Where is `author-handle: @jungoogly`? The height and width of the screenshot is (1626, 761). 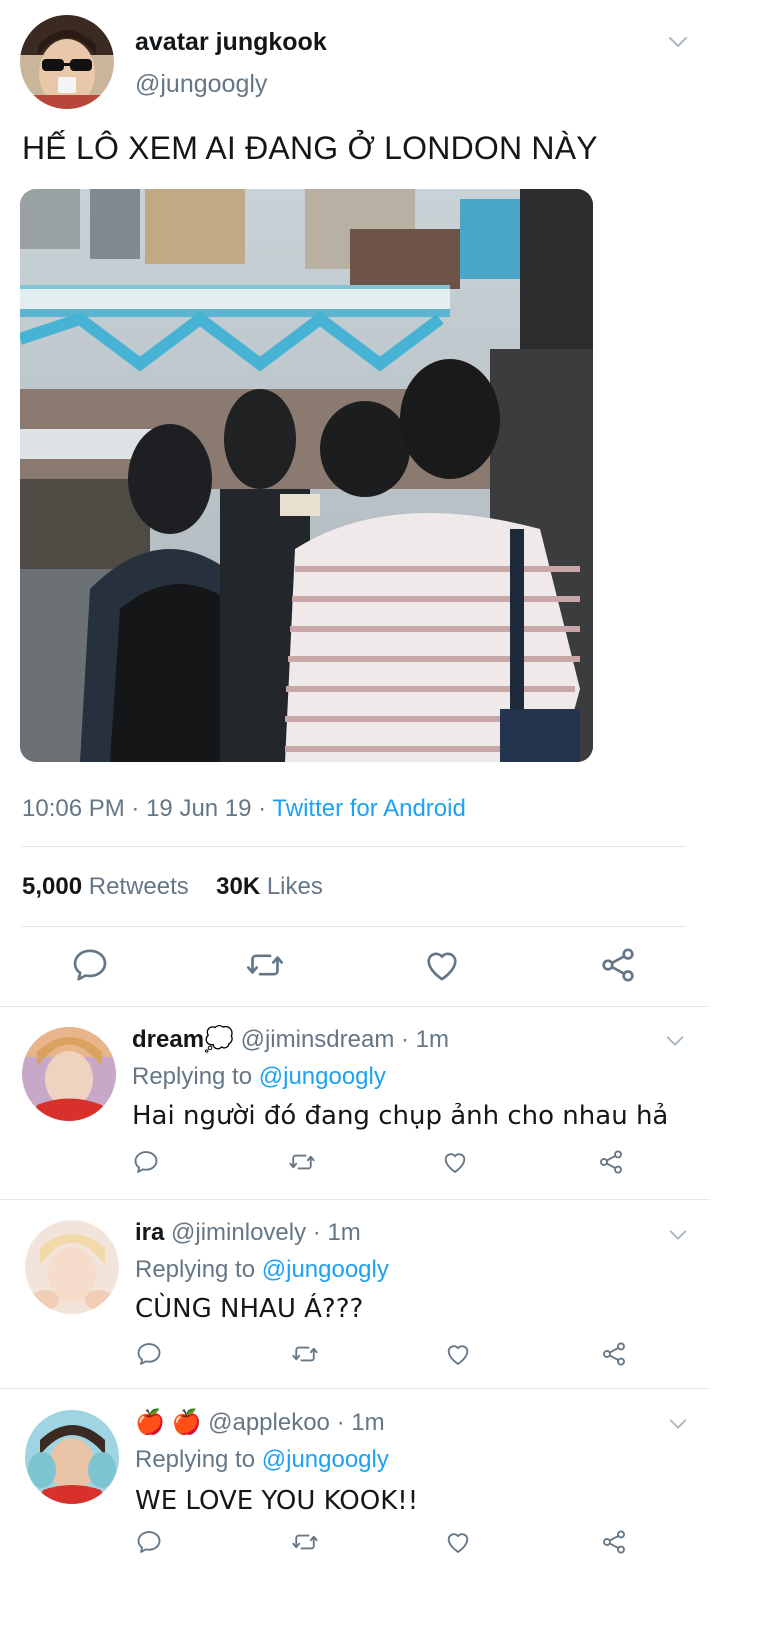
author-handle: @jungoogly is located at coordinates (201, 84).